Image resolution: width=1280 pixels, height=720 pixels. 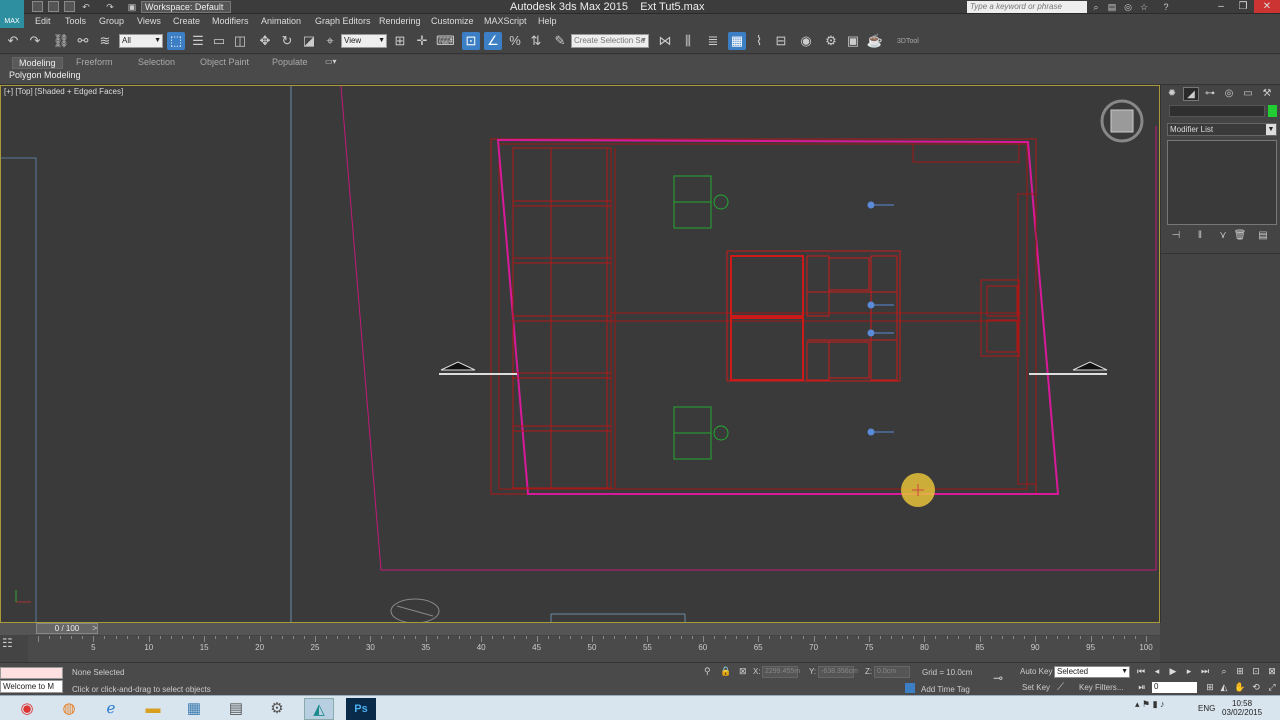 I want to click on selection-filter-dropdown: All ▼, so click(x=141, y=41).